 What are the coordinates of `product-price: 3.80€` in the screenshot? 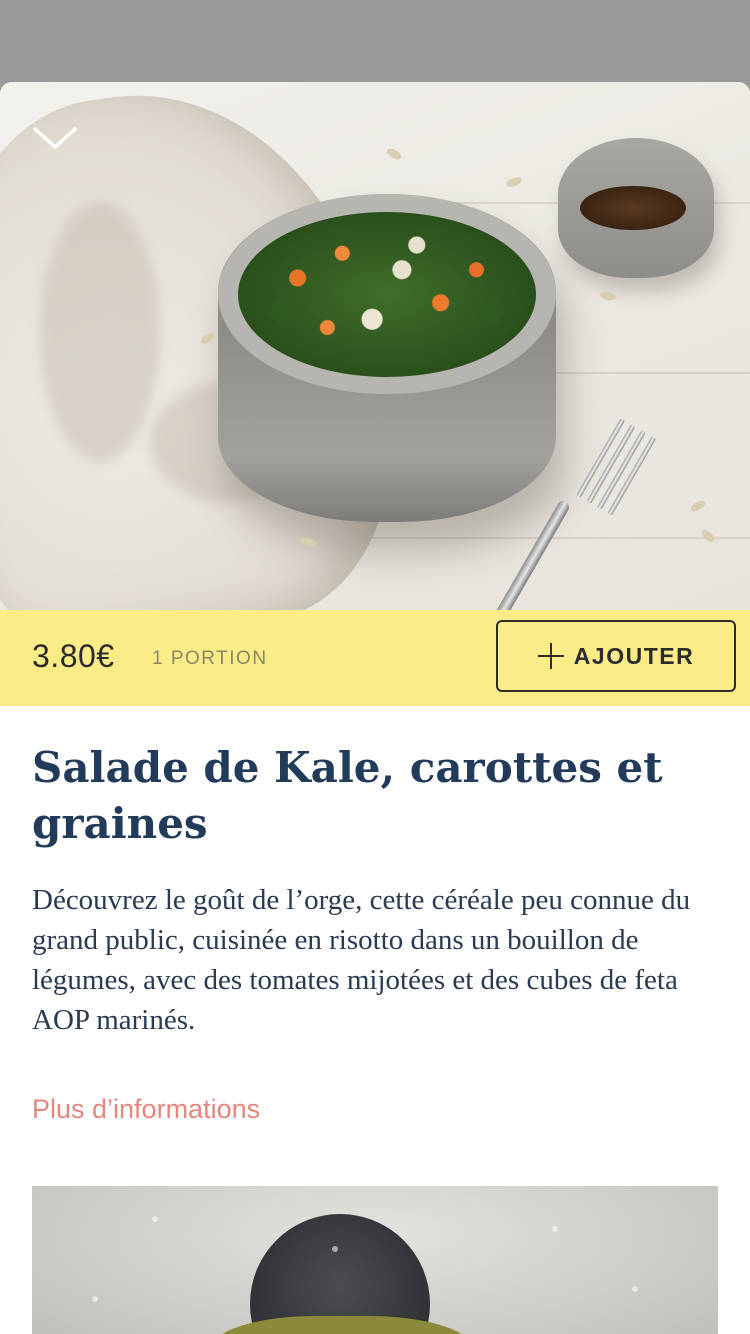 It's located at (73, 656).